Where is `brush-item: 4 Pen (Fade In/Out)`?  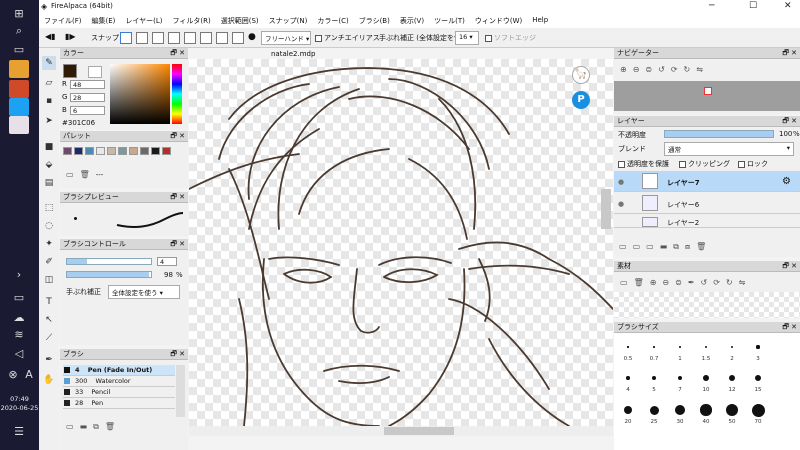
brush-item: 4 Pen (Fade In/Out) is located at coordinates (119, 370).